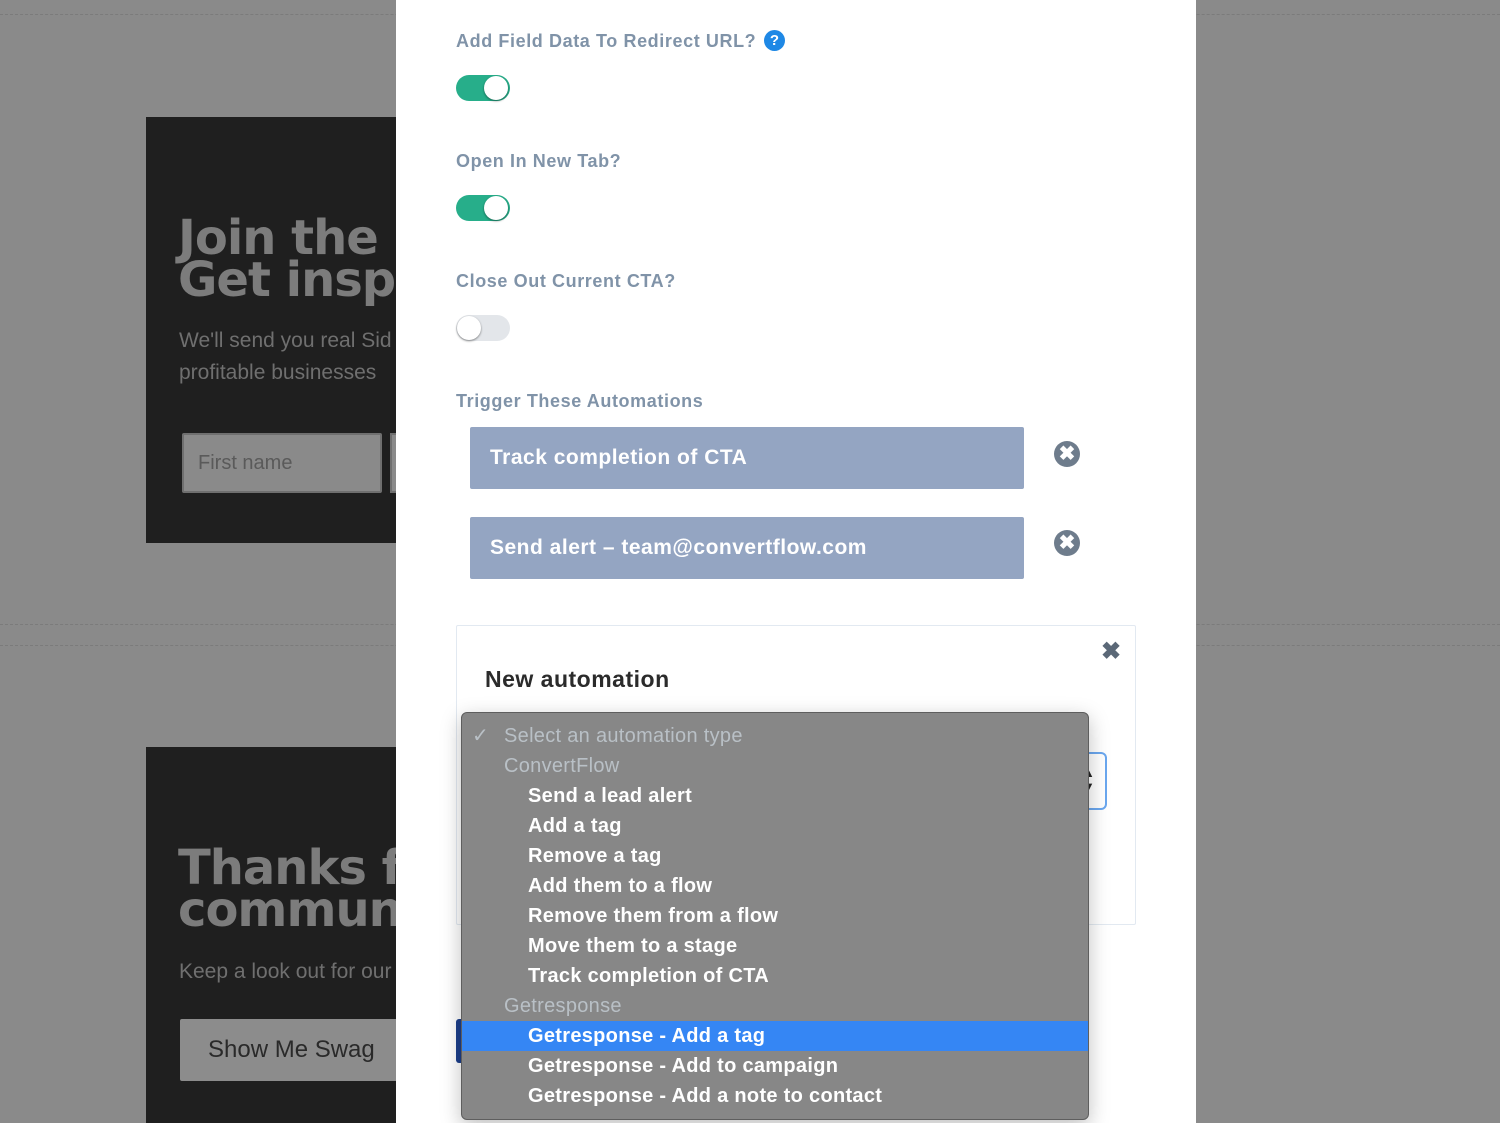 This screenshot has width=1500, height=1123. Describe the element at coordinates (775, 736) in the screenshot. I see `dropdown-option-placeholder: ✓ Select an automation type` at that location.